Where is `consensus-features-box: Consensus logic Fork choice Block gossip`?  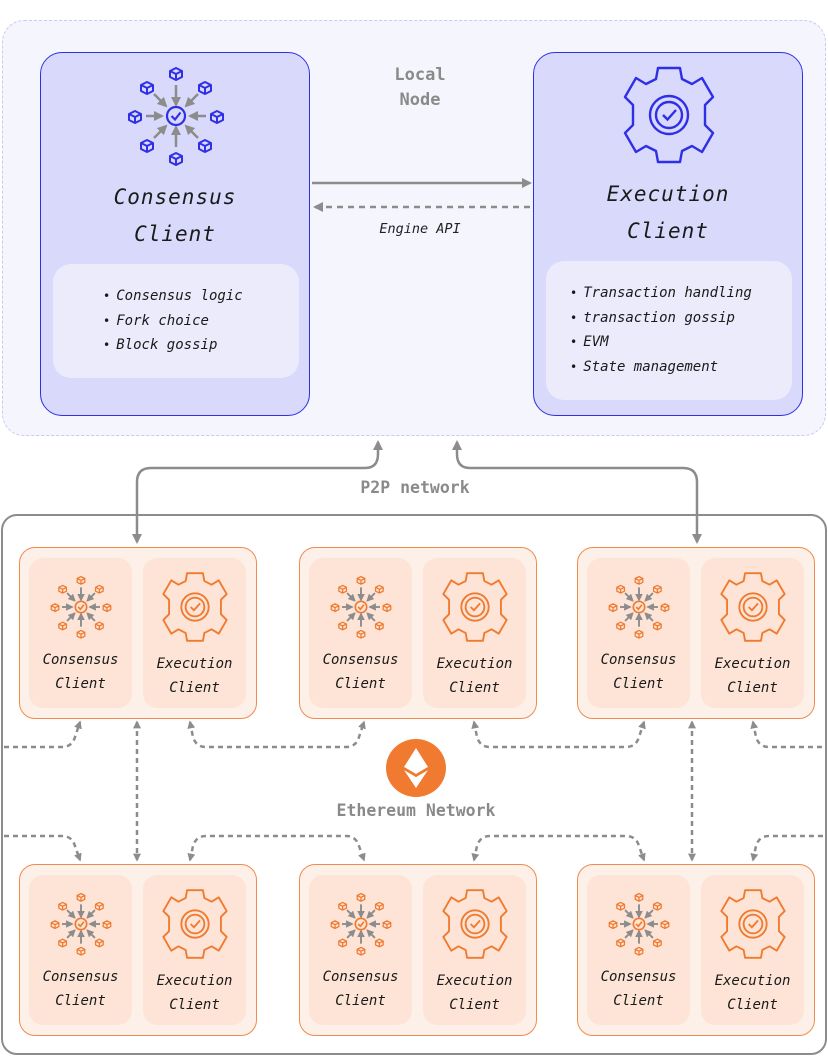 consensus-features-box: Consensus logic Fork choice Block gossip is located at coordinates (176, 321).